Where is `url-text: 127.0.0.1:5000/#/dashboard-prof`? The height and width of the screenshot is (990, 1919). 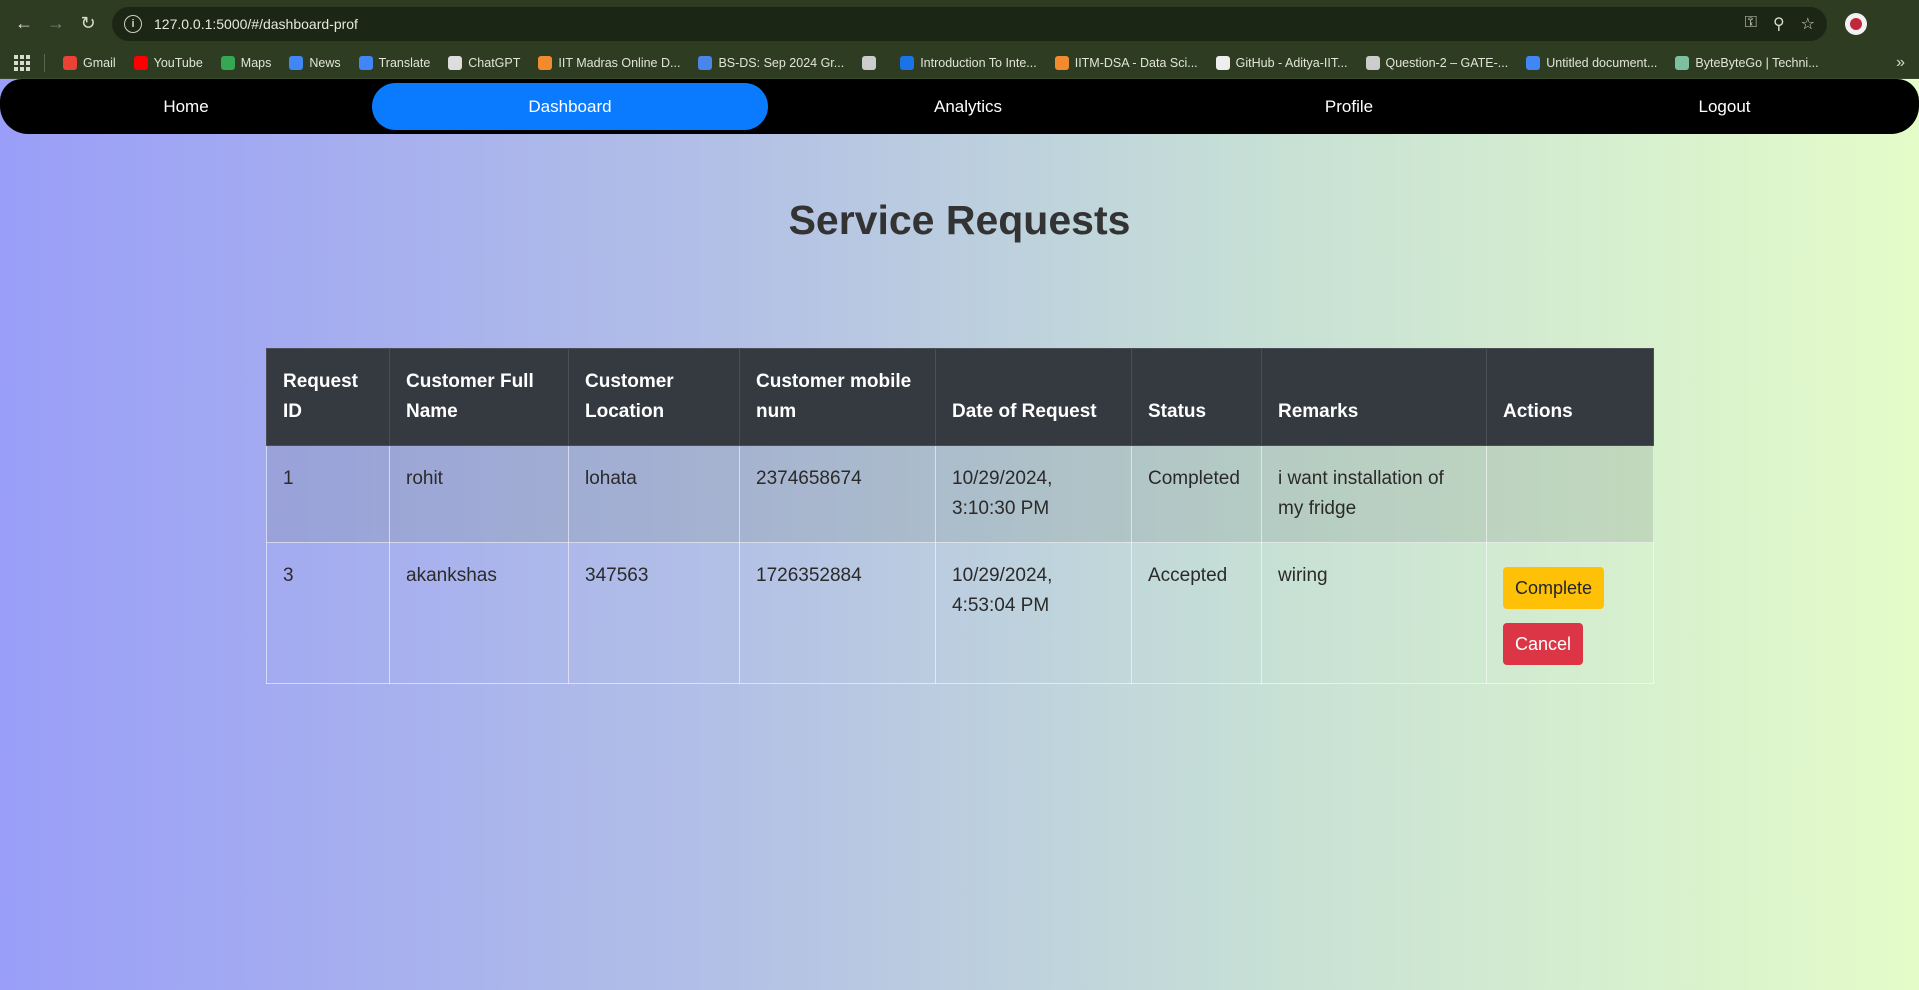 url-text: 127.0.0.1:5000/#/dashboard-prof is located at coordinates (949, 24).